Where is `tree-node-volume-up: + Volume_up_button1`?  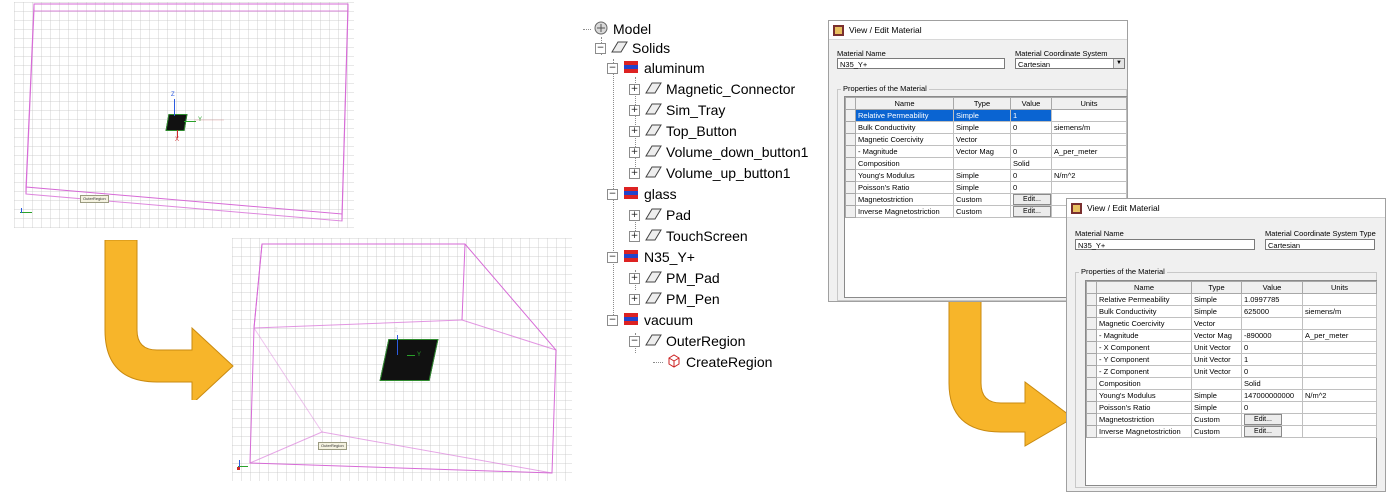
tree-node-volume-up: + Volume_up_button1 is located at coordinates (710, 173).